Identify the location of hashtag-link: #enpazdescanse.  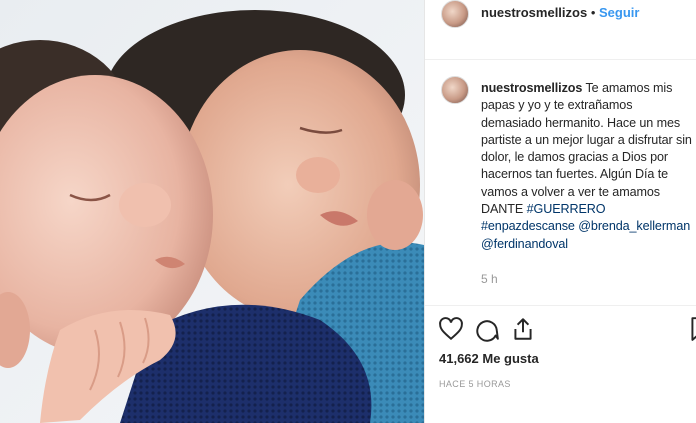
(528, 226).